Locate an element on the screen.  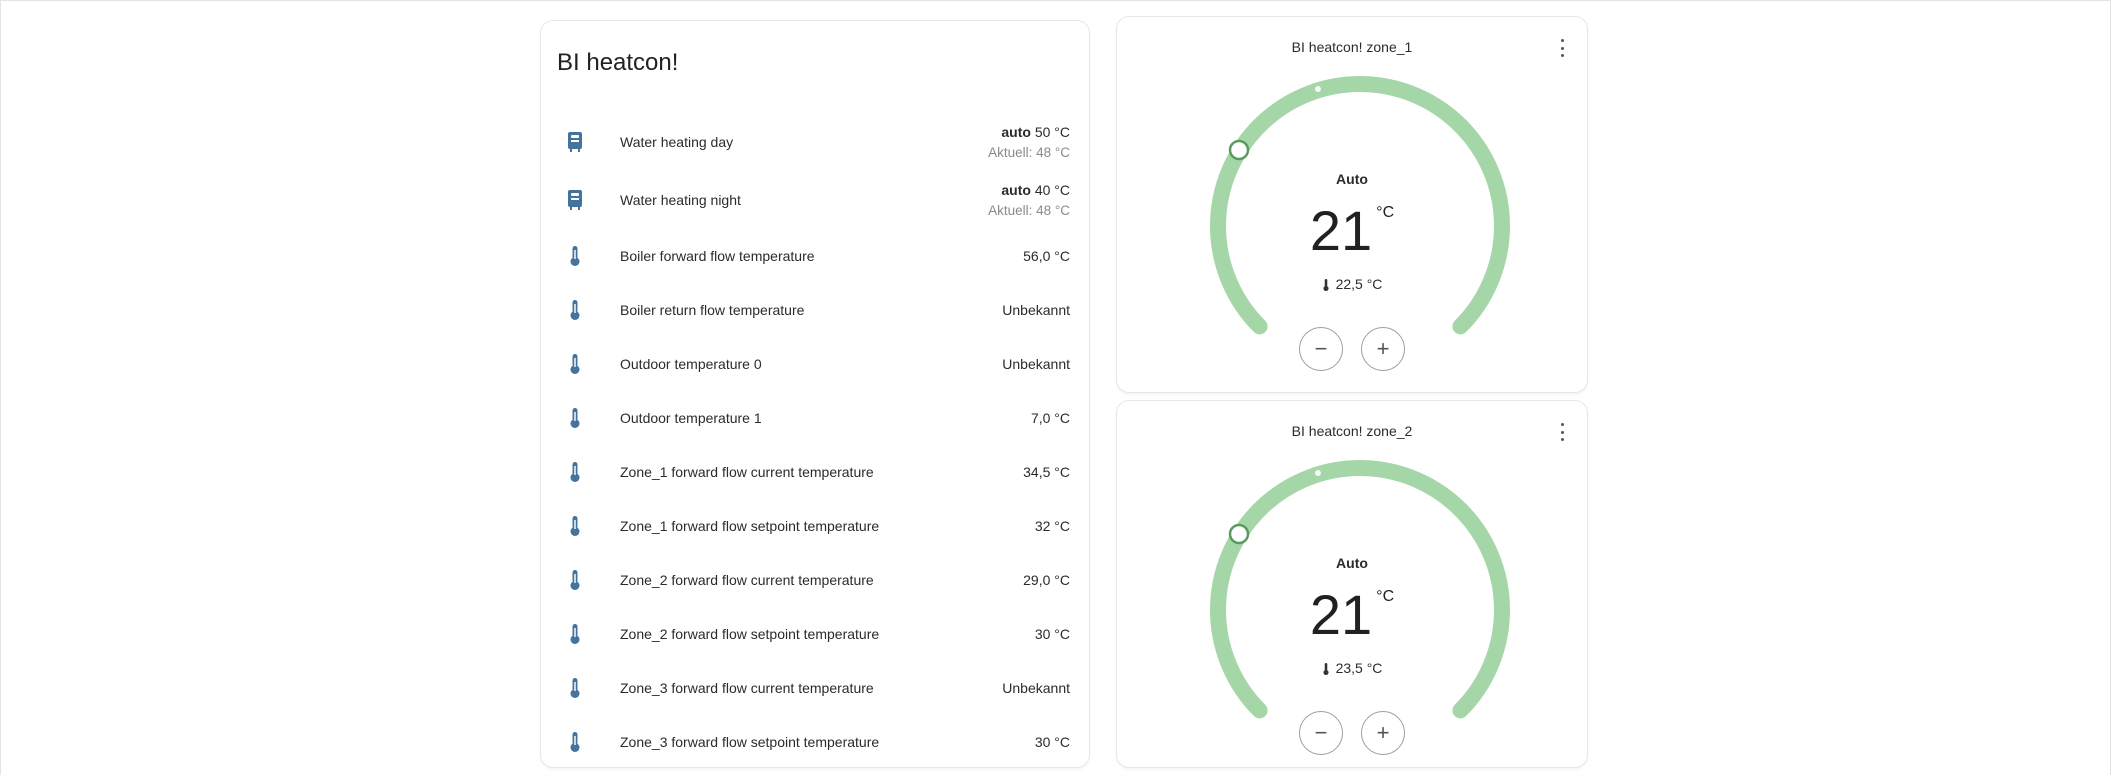
entity-name: Zone_3 forward flow setpoint temperature is located at coordinates (750, 742).